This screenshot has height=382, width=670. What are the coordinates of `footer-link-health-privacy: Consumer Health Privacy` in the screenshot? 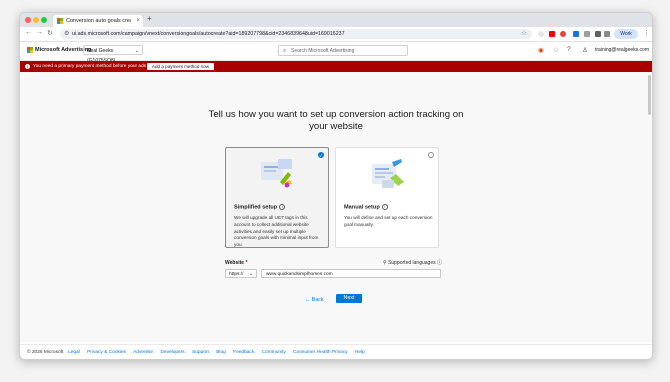 It's located at (320, 352).